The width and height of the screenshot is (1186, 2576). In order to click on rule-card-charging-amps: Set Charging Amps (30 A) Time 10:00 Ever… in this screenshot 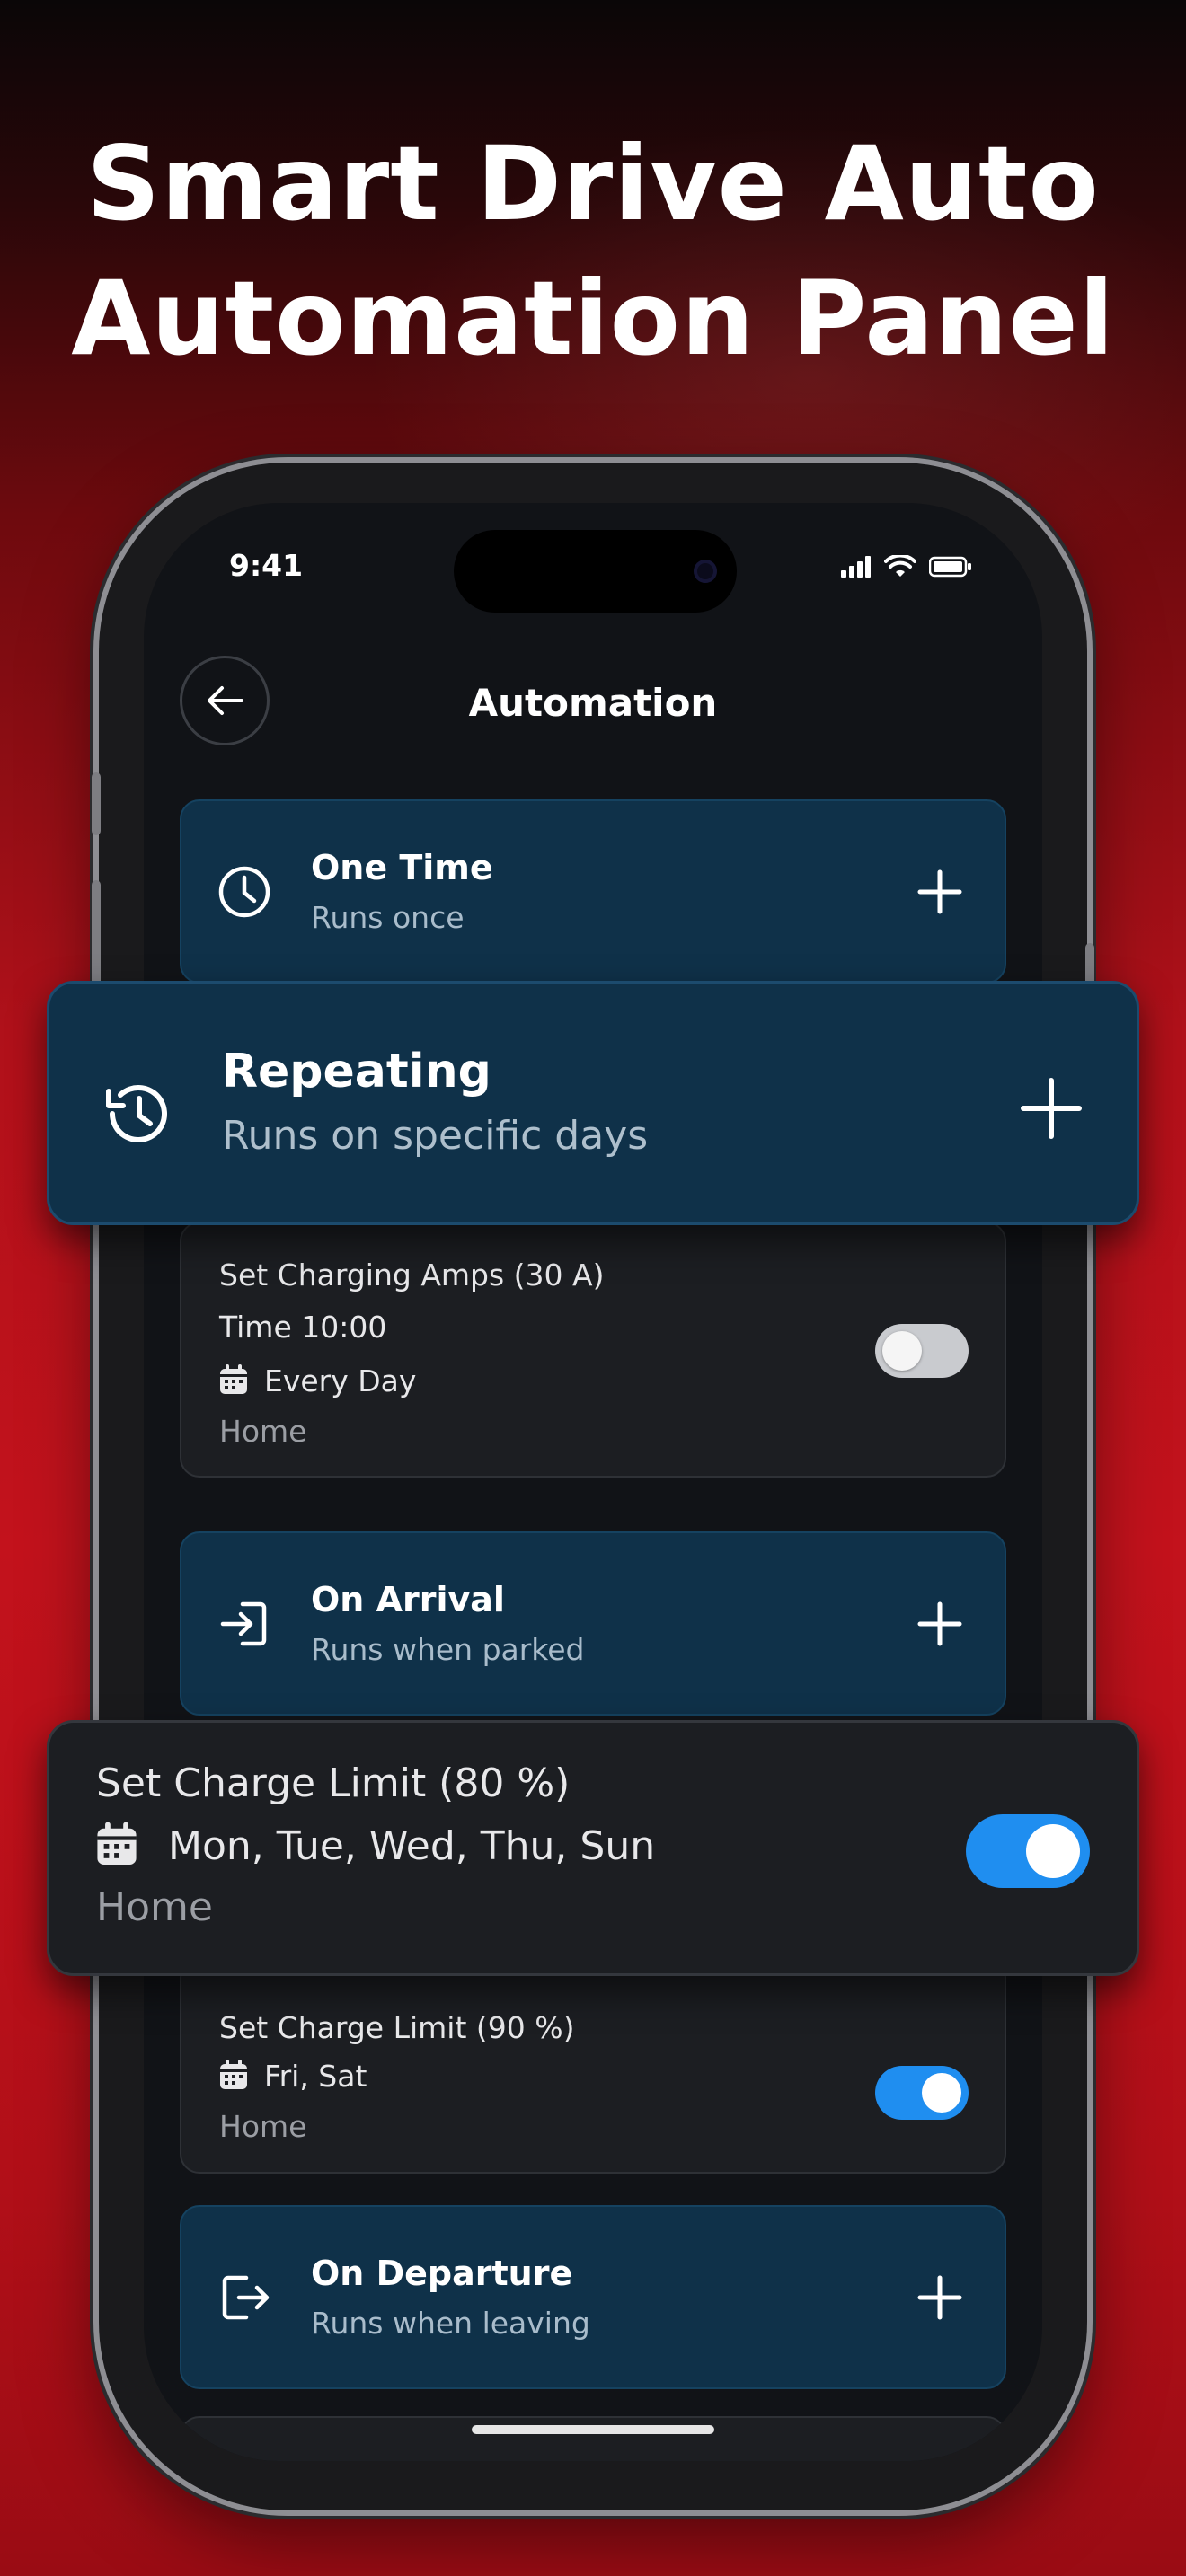, I will do `click(593, 1350)`.